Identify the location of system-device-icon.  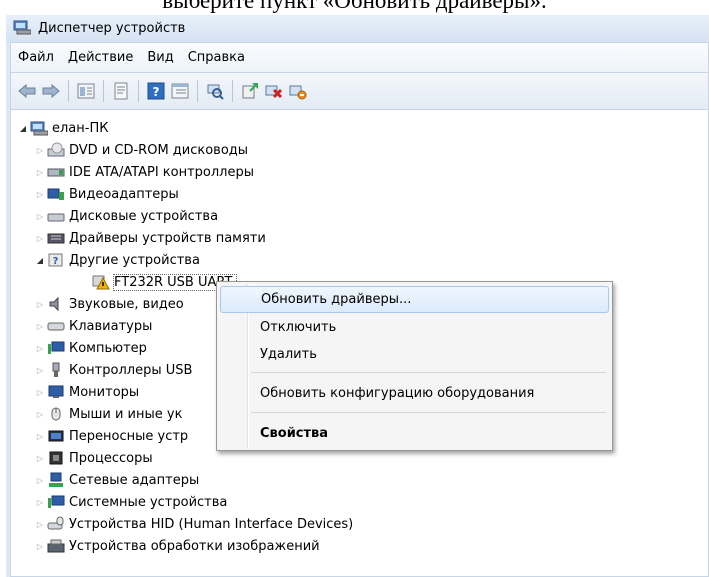
(56, 502).